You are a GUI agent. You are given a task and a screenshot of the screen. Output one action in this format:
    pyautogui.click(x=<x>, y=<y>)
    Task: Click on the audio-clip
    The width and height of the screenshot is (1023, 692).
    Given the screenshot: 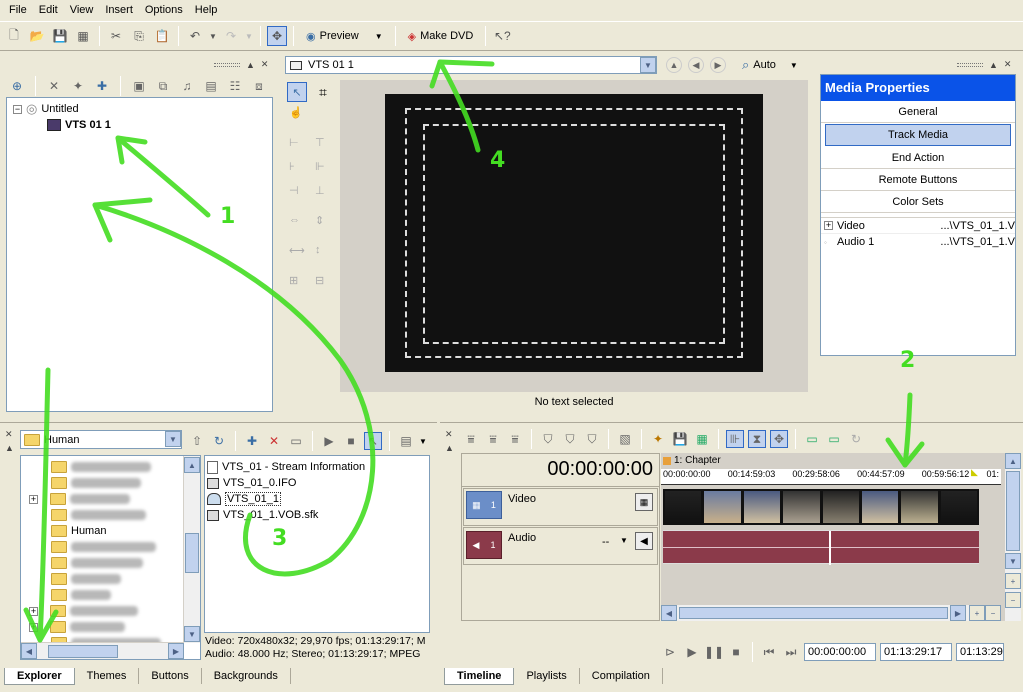 What is the action you would take?
    pyautogui.click(x=821, y=547)
    